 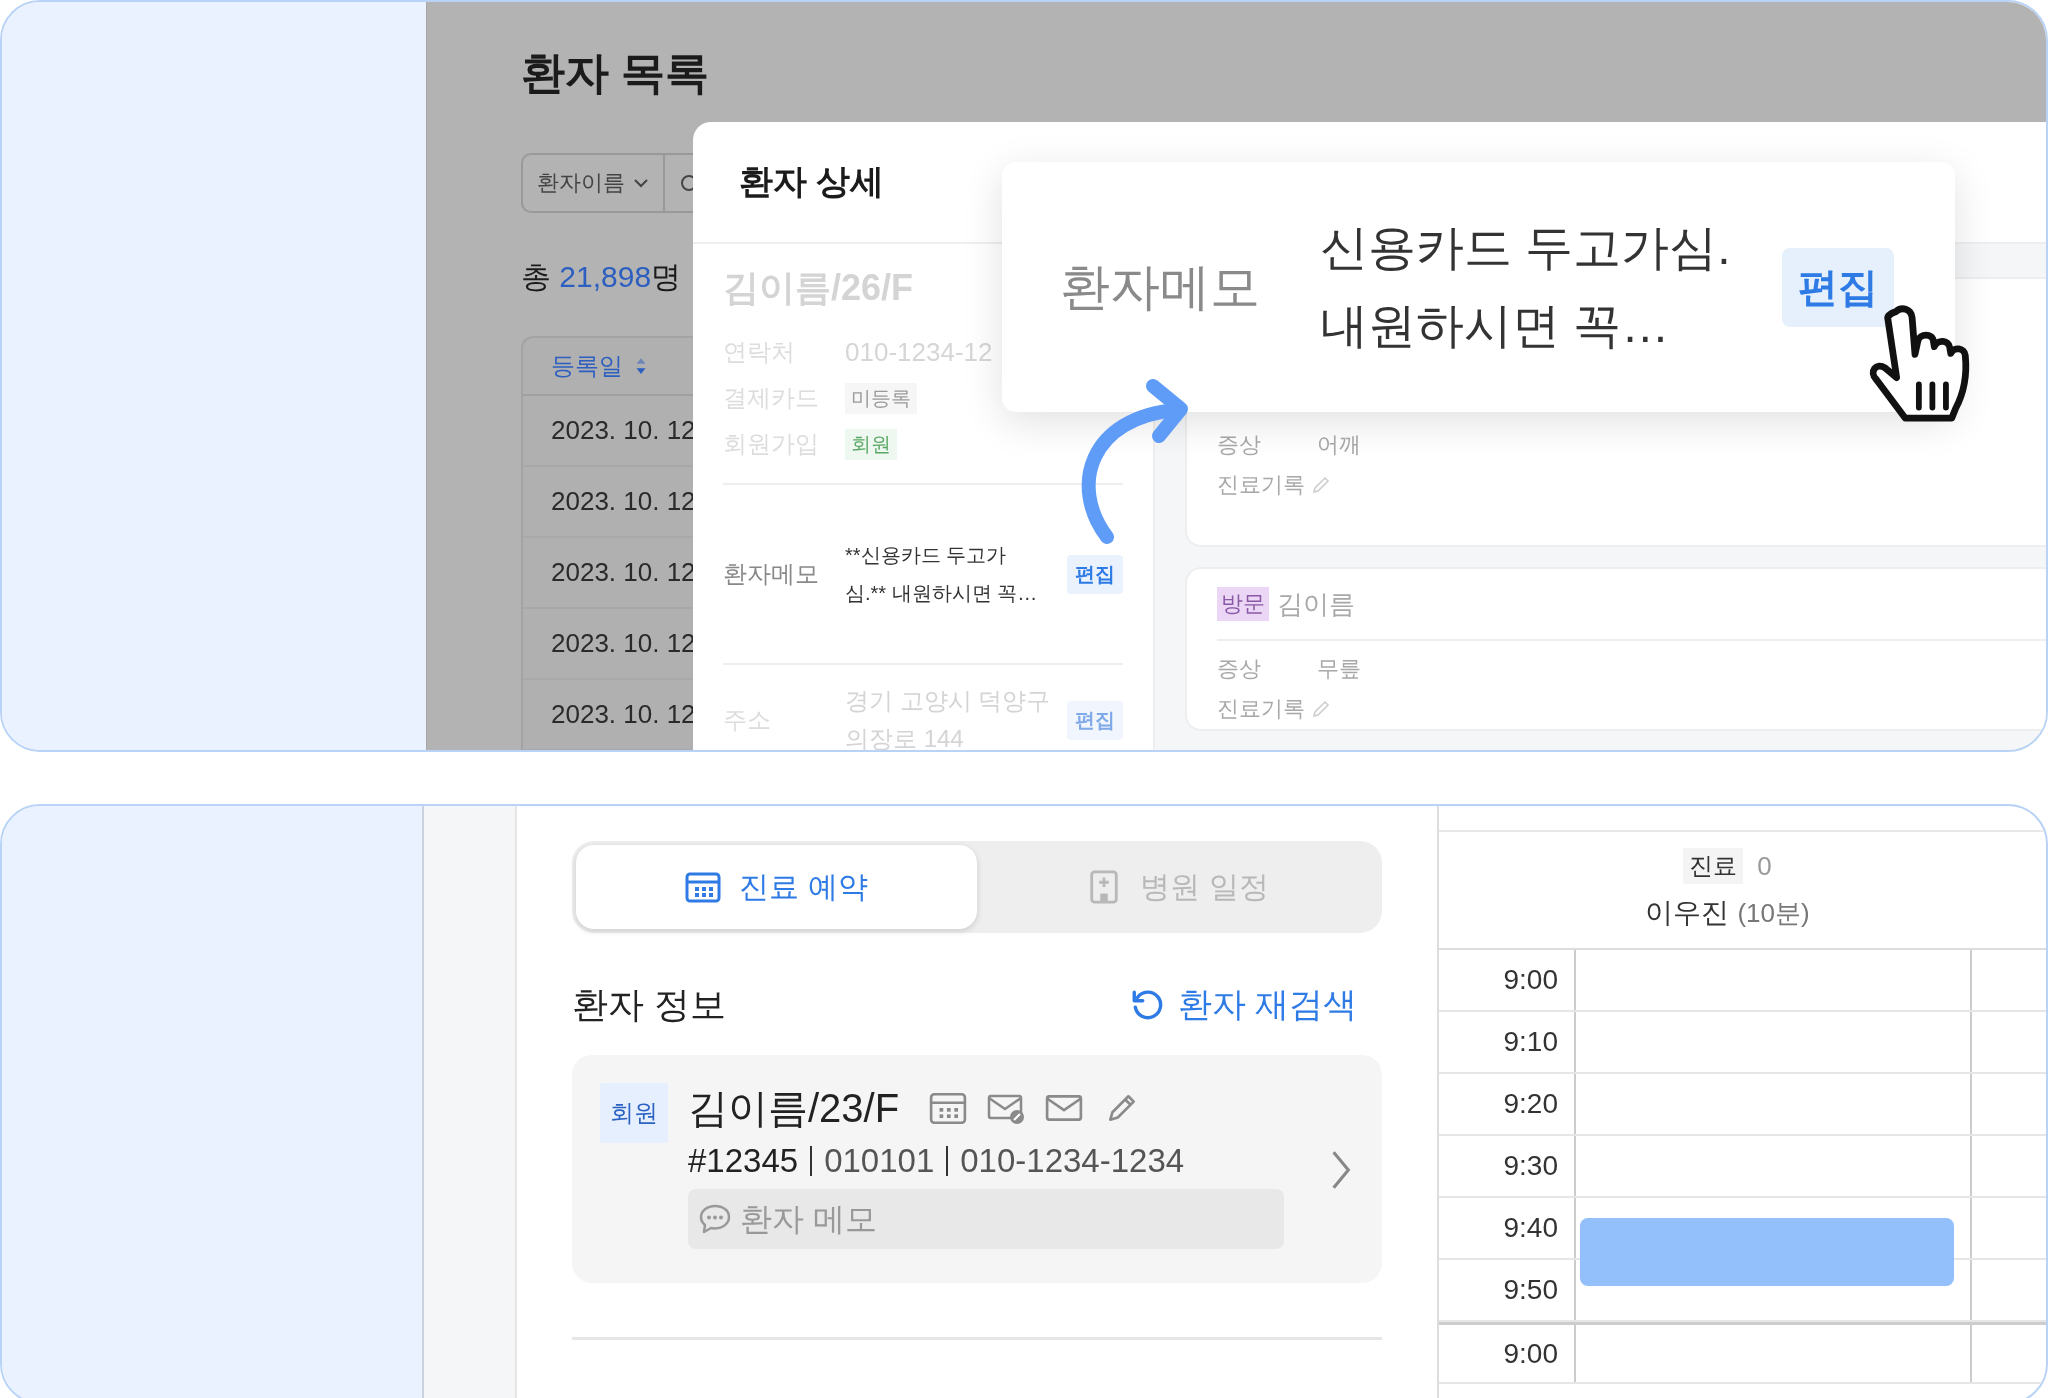 What do you see at coordinates (1243, 604) in the screenshot?
I see `visit-tag: 방문` at bounding box center [1243, 604].